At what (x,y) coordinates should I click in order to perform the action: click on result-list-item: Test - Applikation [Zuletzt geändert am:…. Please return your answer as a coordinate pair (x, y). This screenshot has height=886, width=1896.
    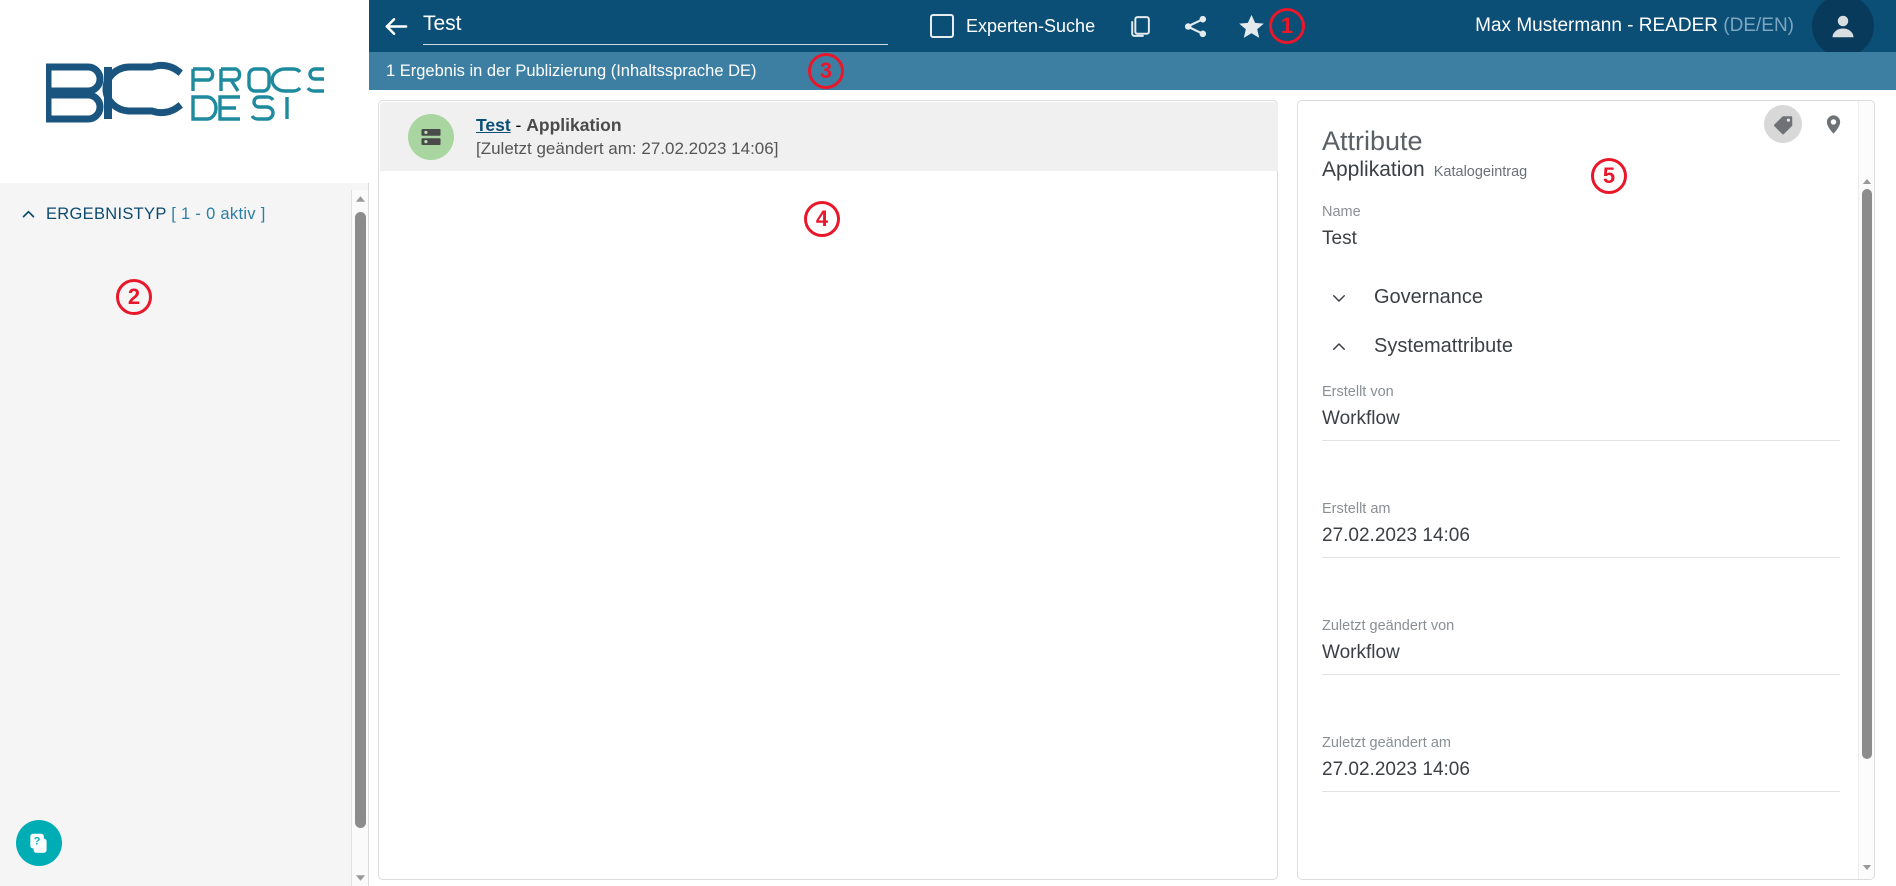
    Looking at the image, I should click on (829, 136).